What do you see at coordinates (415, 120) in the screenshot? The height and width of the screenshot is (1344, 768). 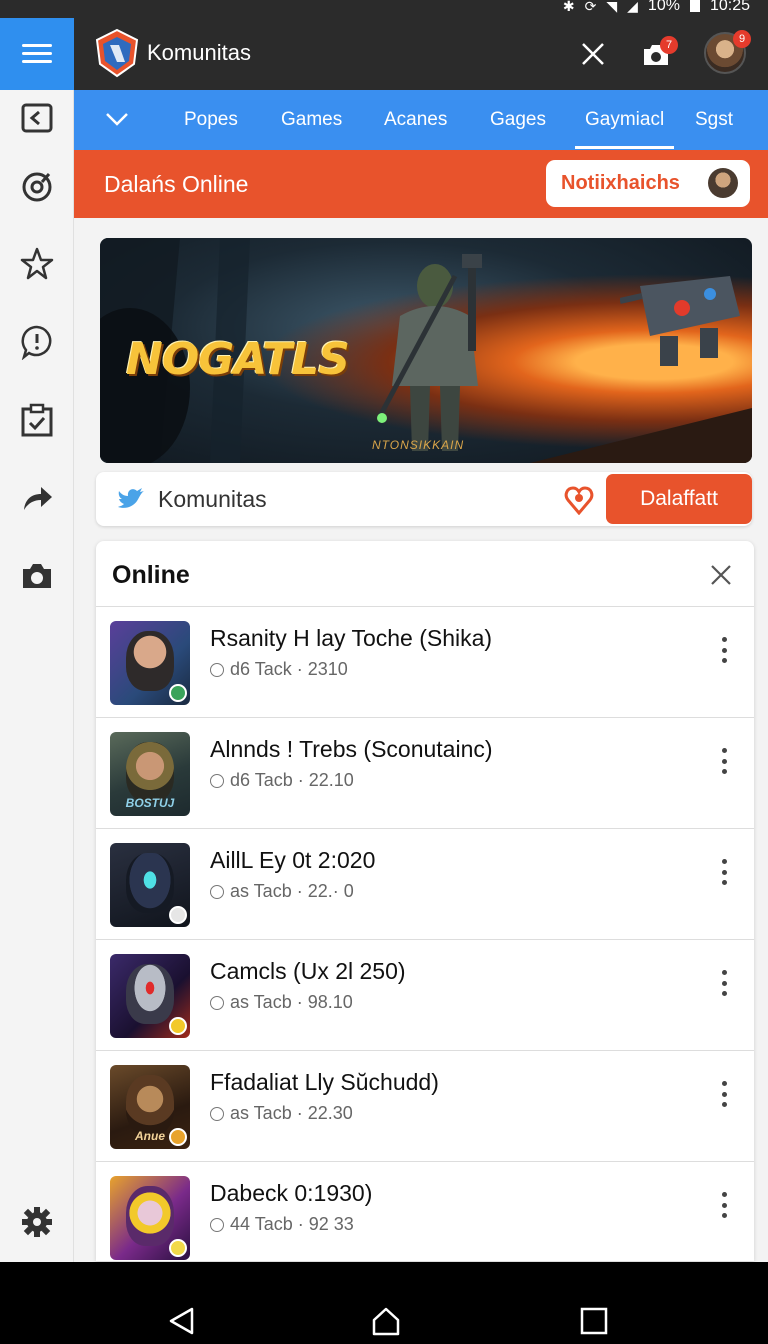 I see `tab-acanes: Acanes` at bounding box center [415, 120].